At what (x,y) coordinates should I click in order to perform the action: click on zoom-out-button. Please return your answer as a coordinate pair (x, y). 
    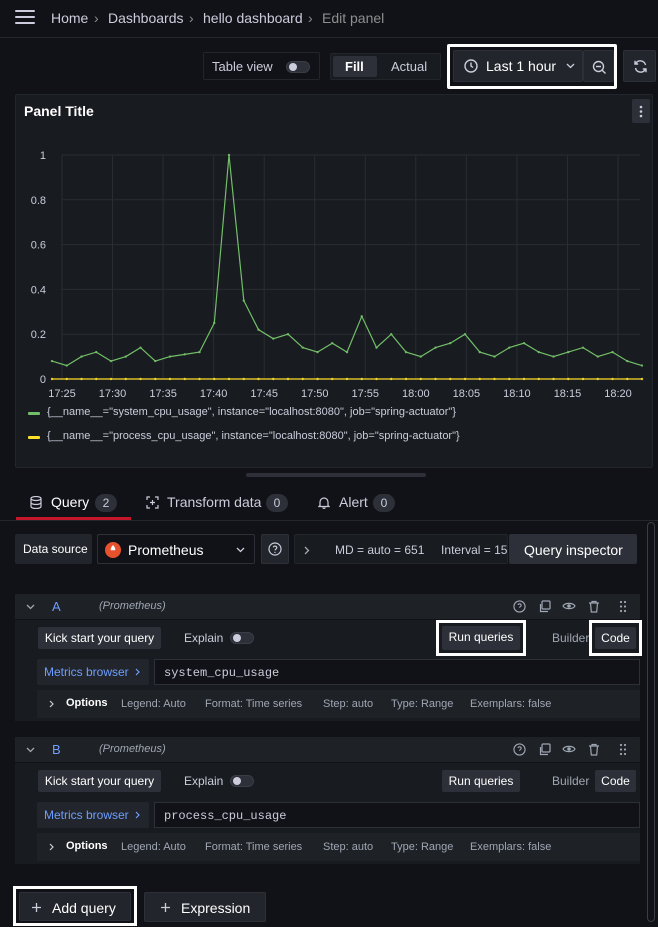
    Looking at the image, I should click on (598, 66).